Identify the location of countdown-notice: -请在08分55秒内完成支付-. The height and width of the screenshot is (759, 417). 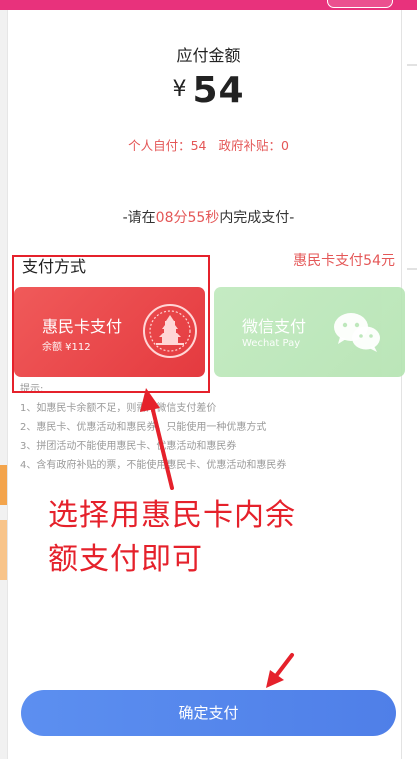
(208, 217).